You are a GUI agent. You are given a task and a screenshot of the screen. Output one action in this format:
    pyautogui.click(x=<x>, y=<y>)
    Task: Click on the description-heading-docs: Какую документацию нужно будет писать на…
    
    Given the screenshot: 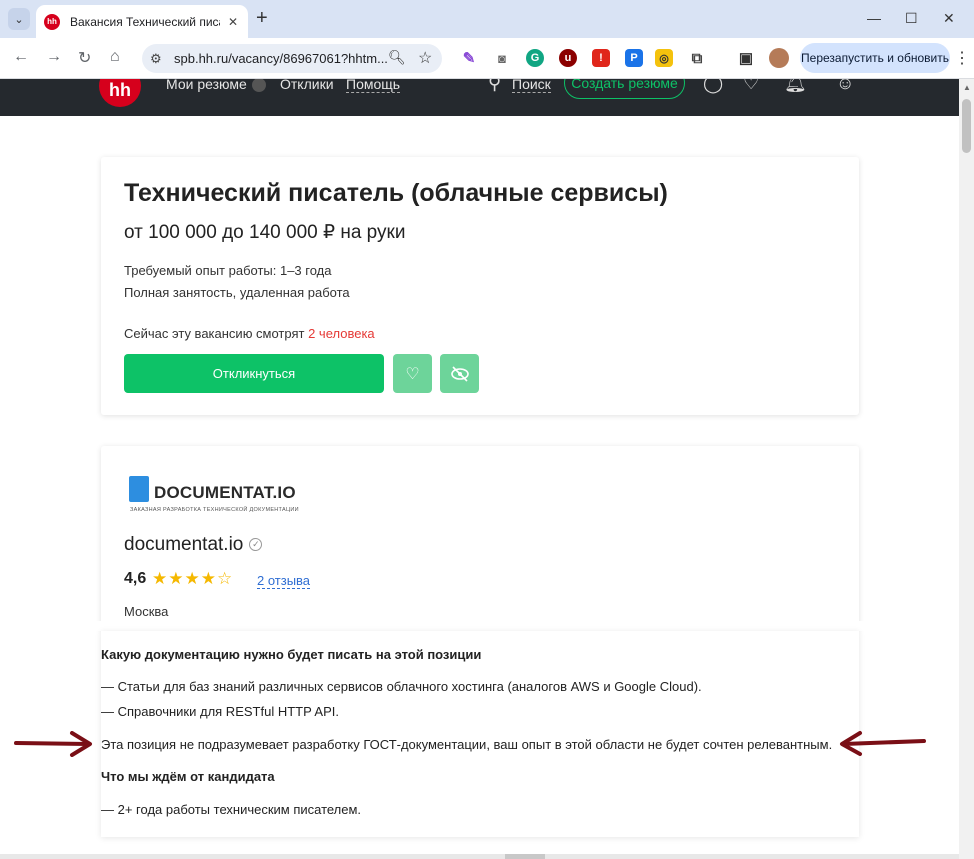 What is the action you would take?
    pyautogui.click(x=291, y=654)
    